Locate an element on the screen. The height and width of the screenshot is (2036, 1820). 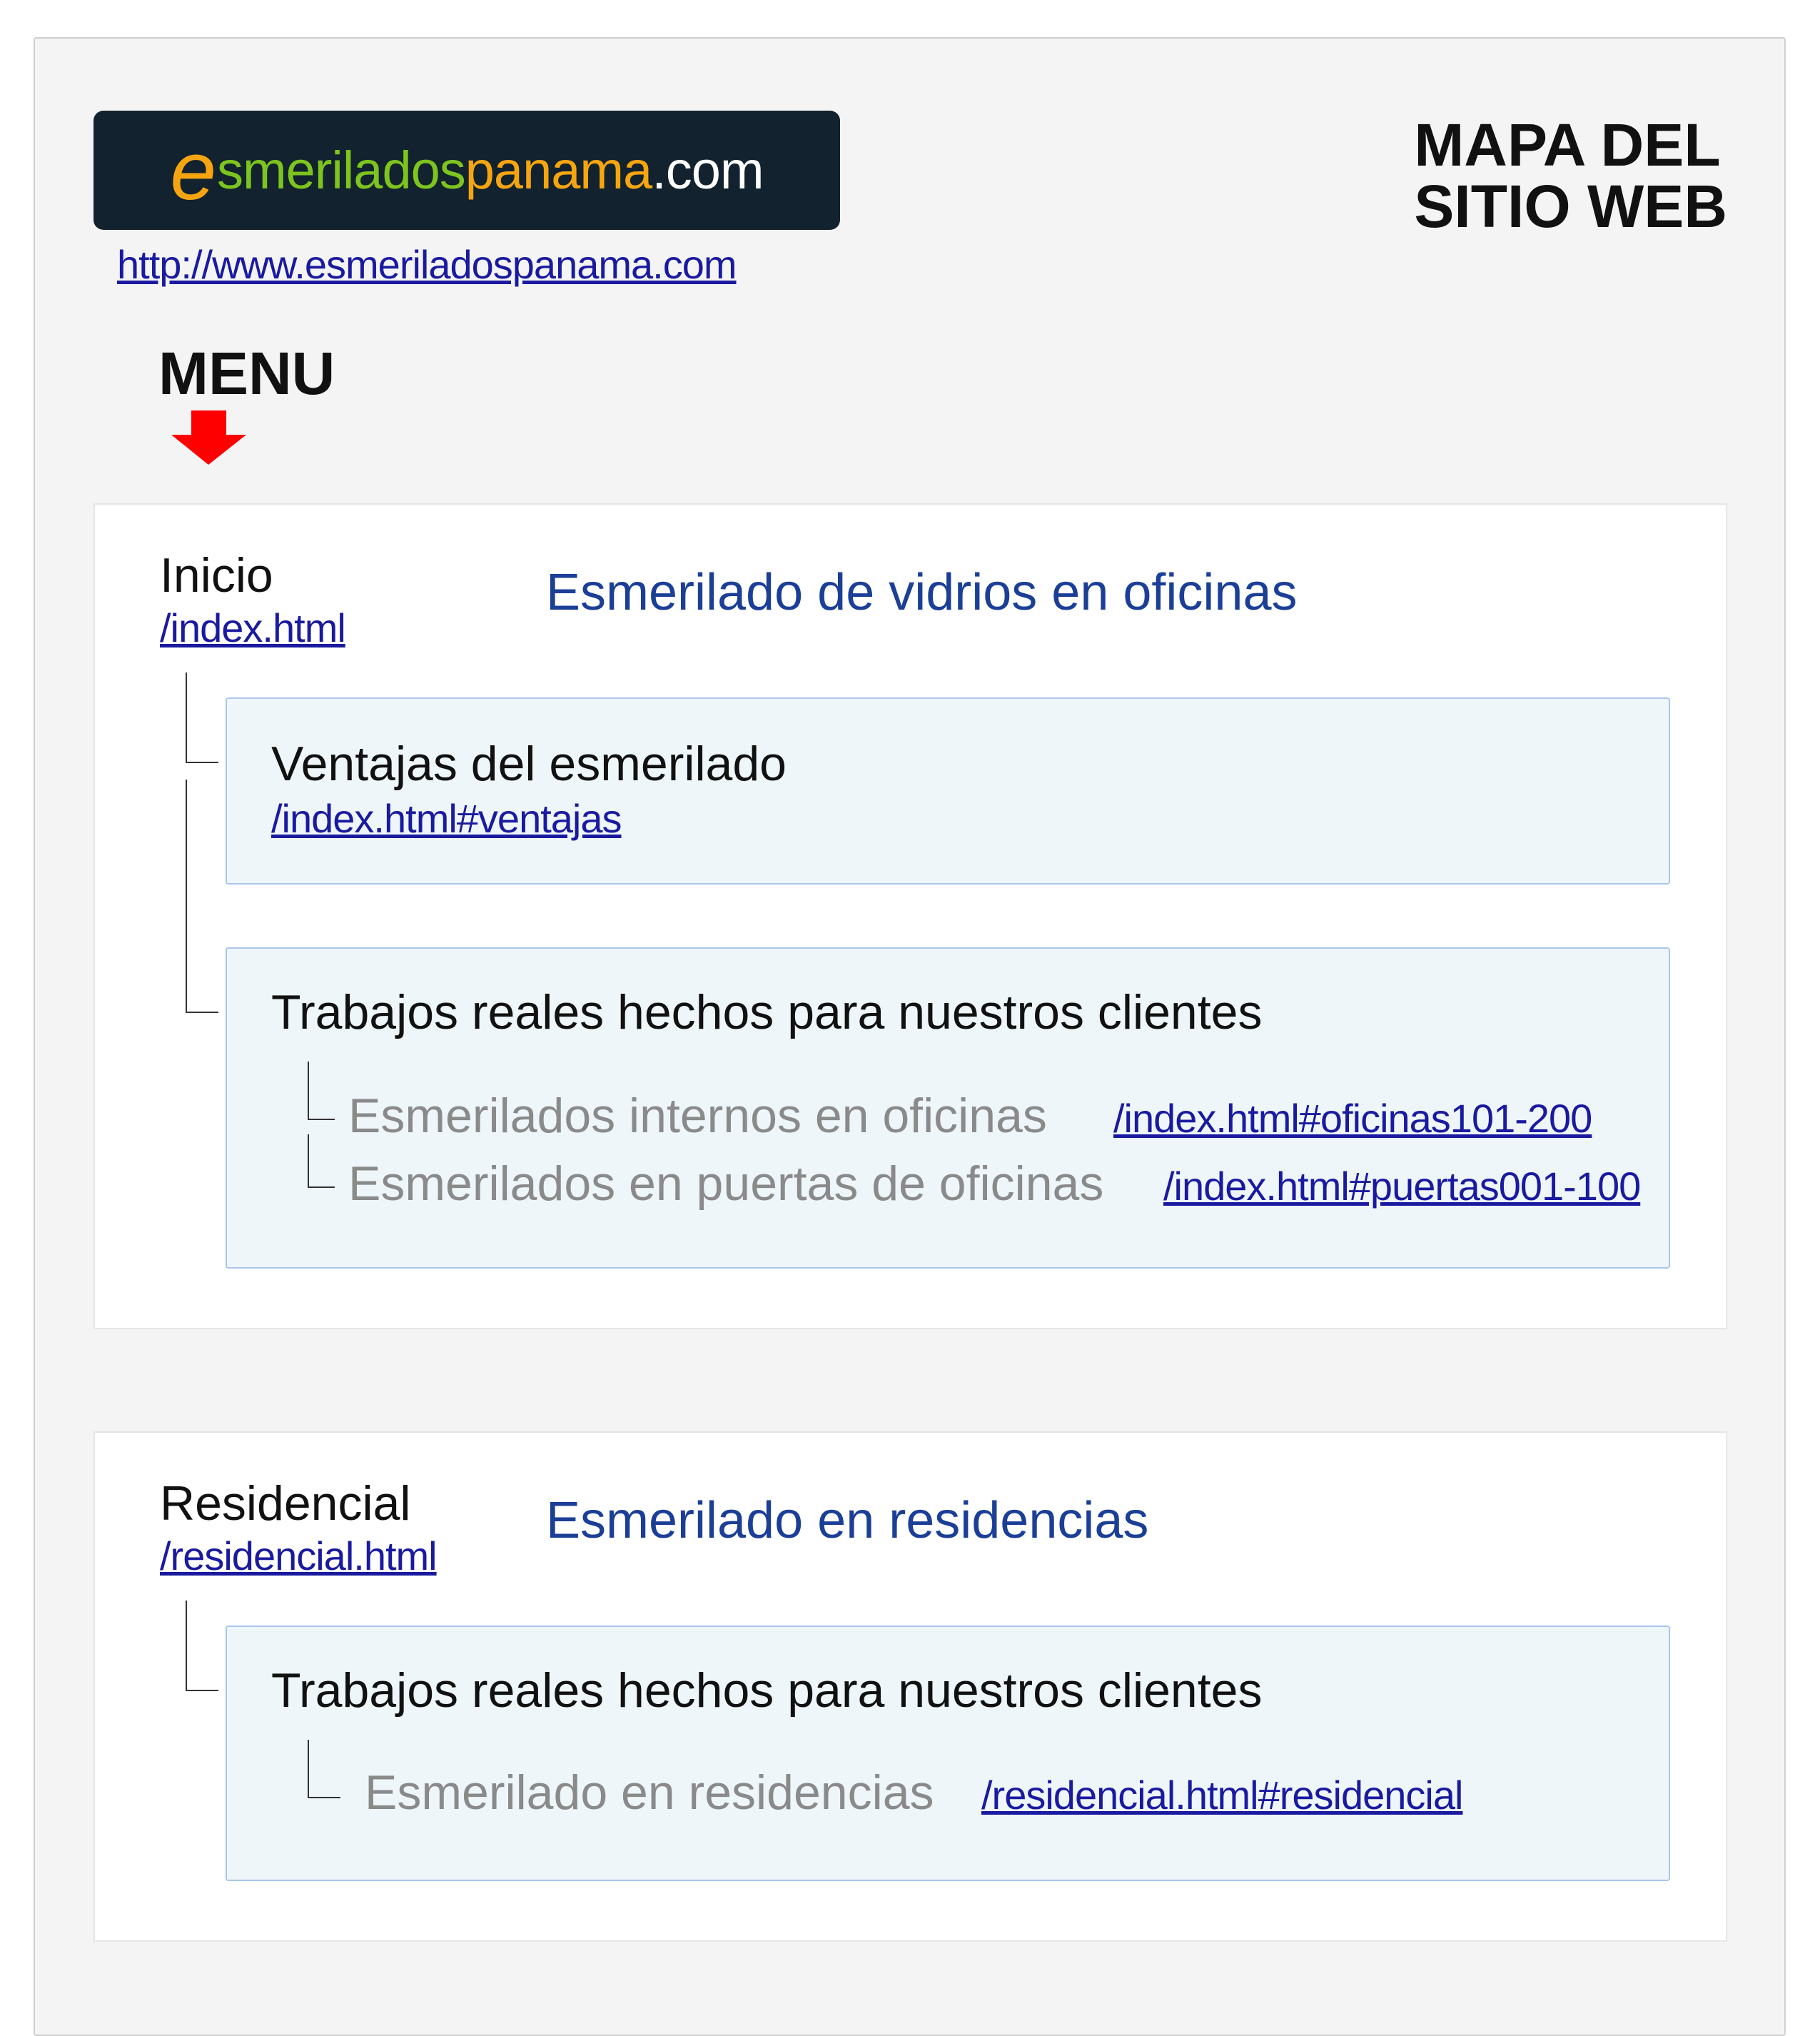
page-description-inicio: Esmerilado de vidrios en oficinas is located at coordinates (922, 592).